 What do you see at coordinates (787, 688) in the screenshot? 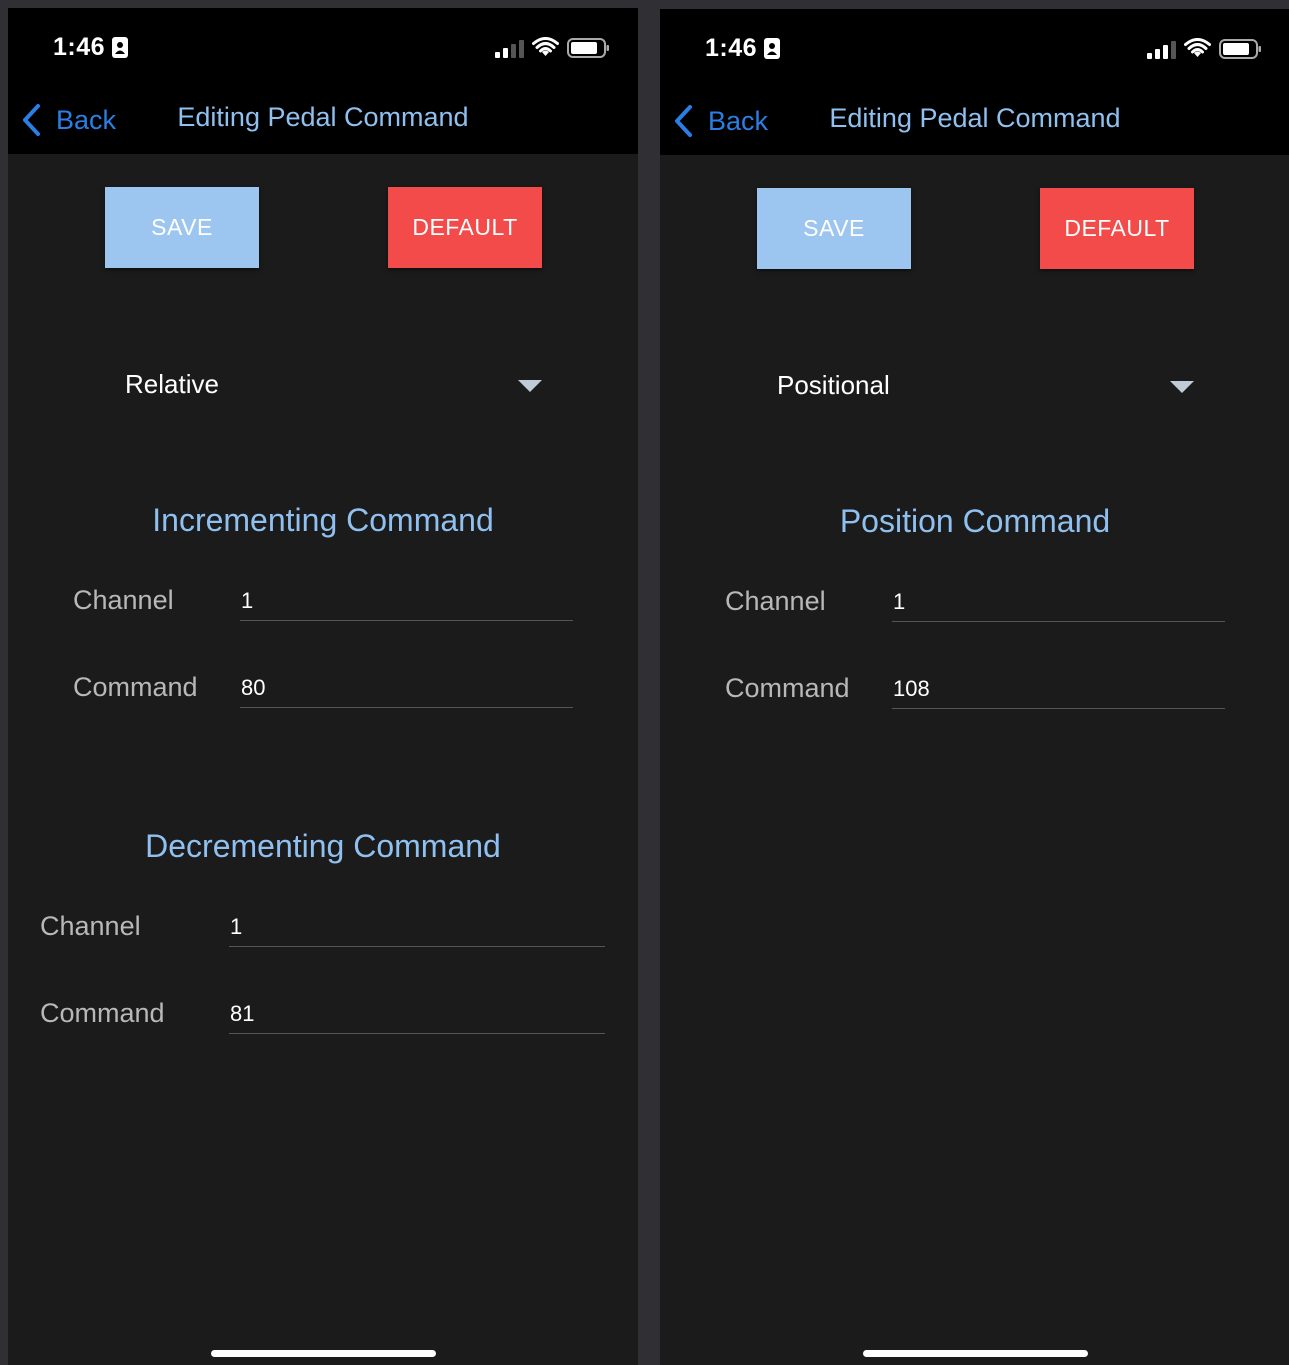
I see `position-command-label: Command` at bounding box center [787, 688].